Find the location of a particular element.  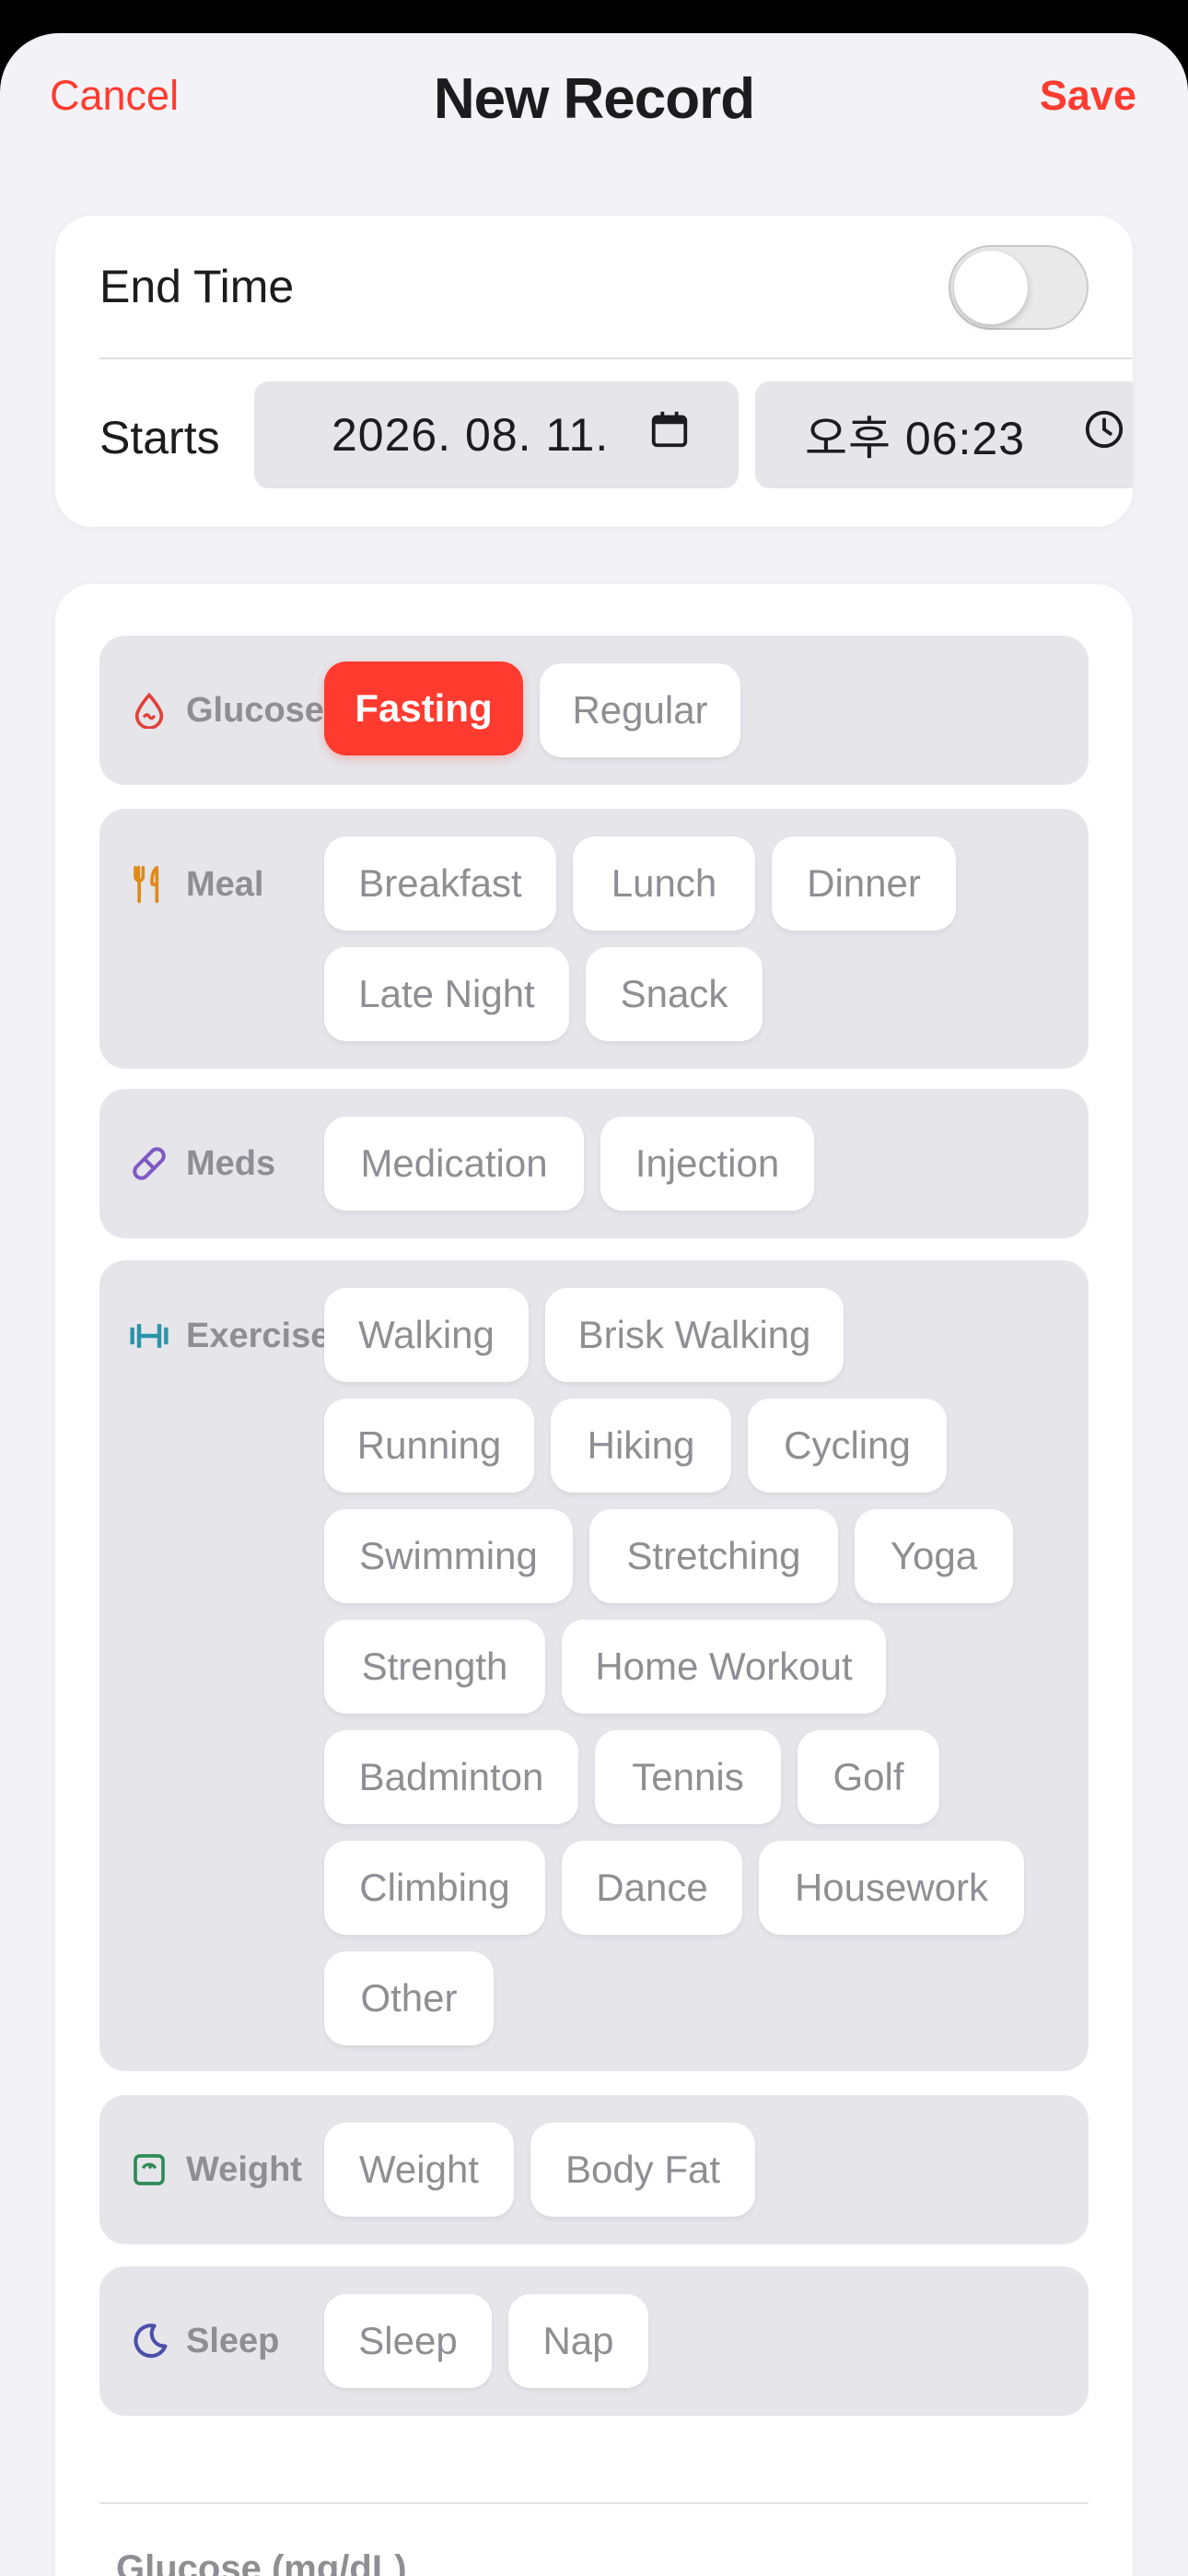

chip-housework: Housework is located at coordinates (891, 1888).